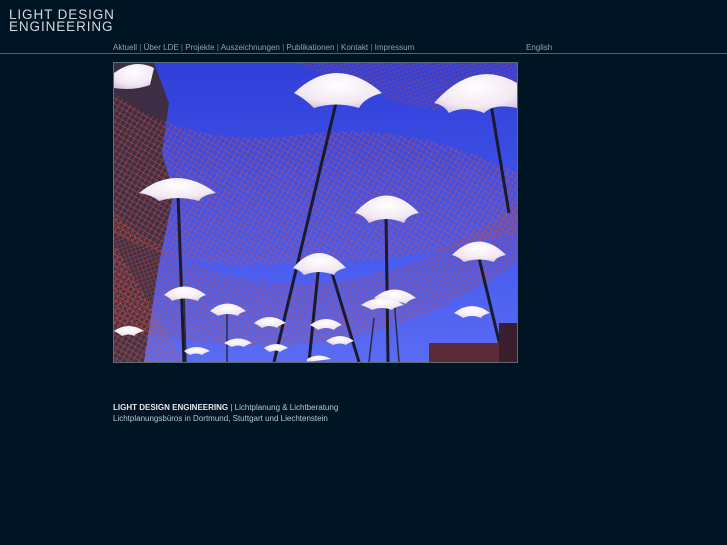 The width and height of the screenshot is (727, 545). I want to click on nav-item-ueber-lde: Über LDE, so click(161, 47).